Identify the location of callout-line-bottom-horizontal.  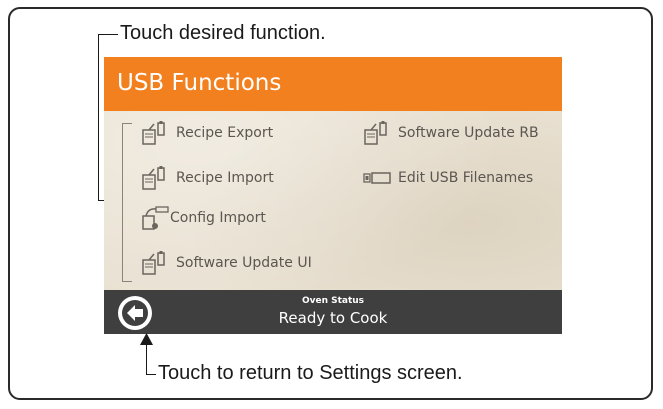
(151, 374).